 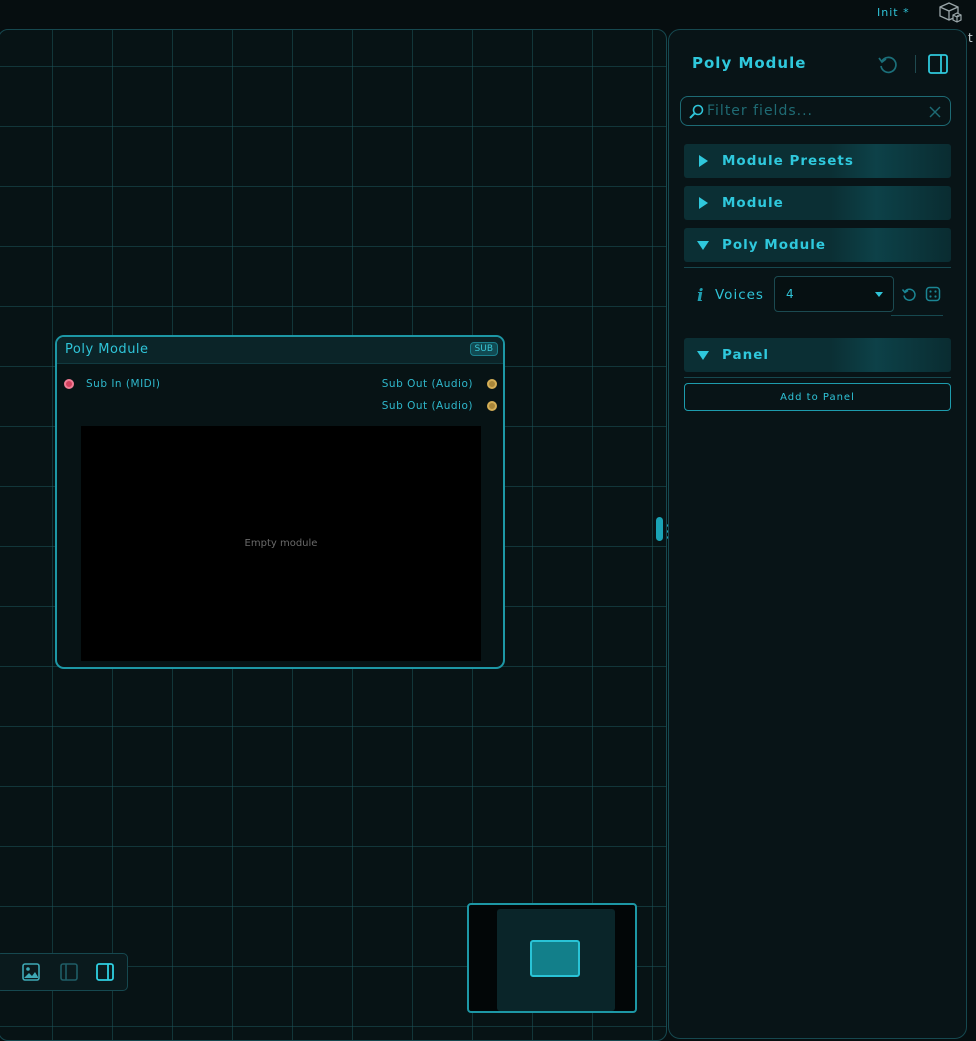 What do you see at coordinates (812, 111) in the screenshot?
I see `filter-input` at bounding box center [812, 111].